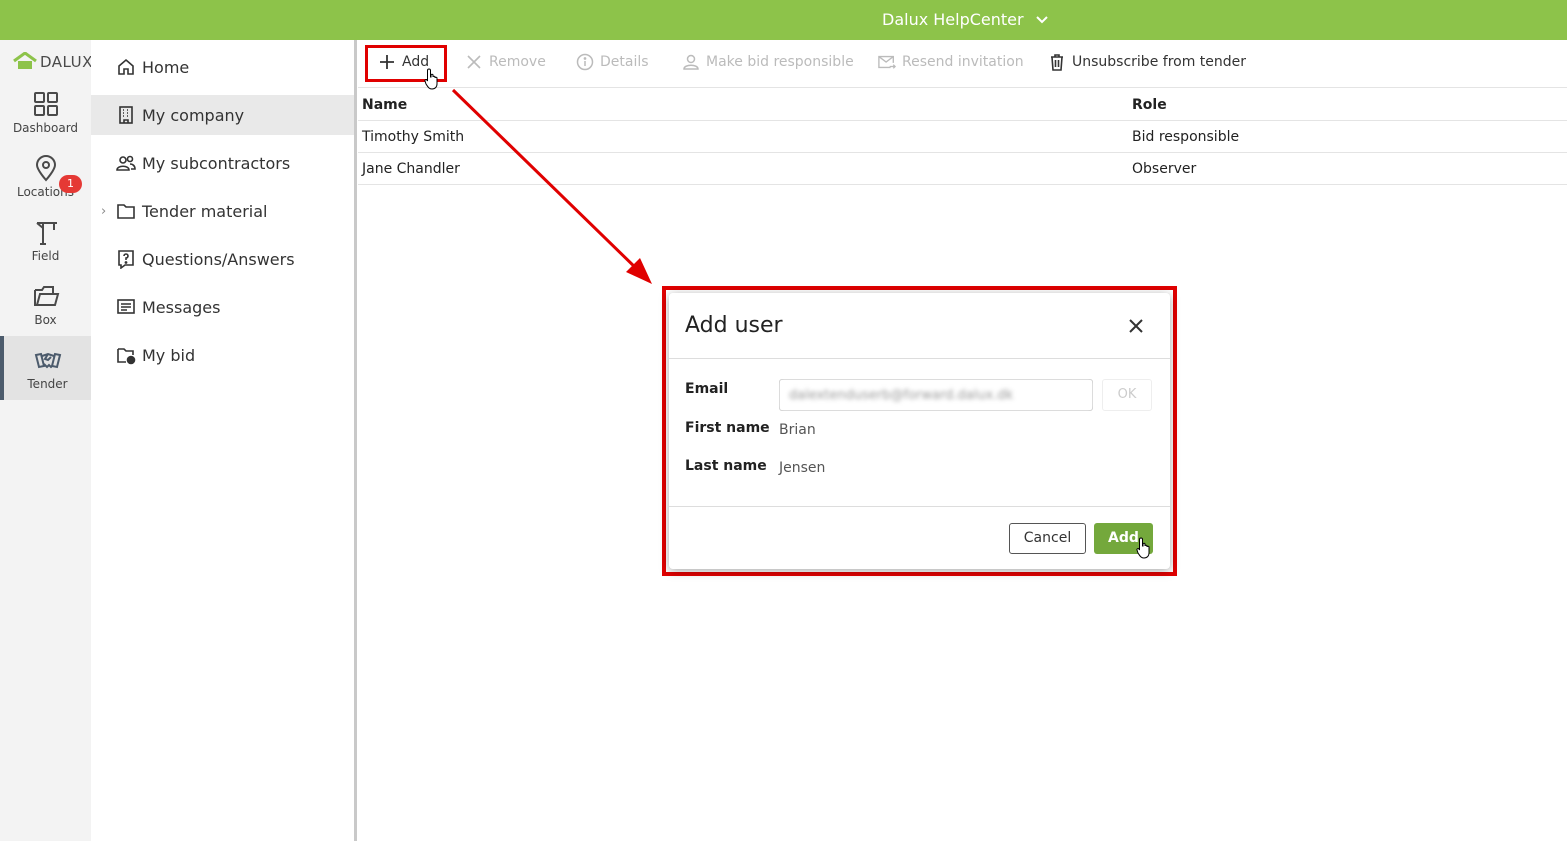  What do you see at coordinates (783, 20) in the screenshot?
I see `top-bar: Dalux HelpCenter` at bounding box center [783, 20].